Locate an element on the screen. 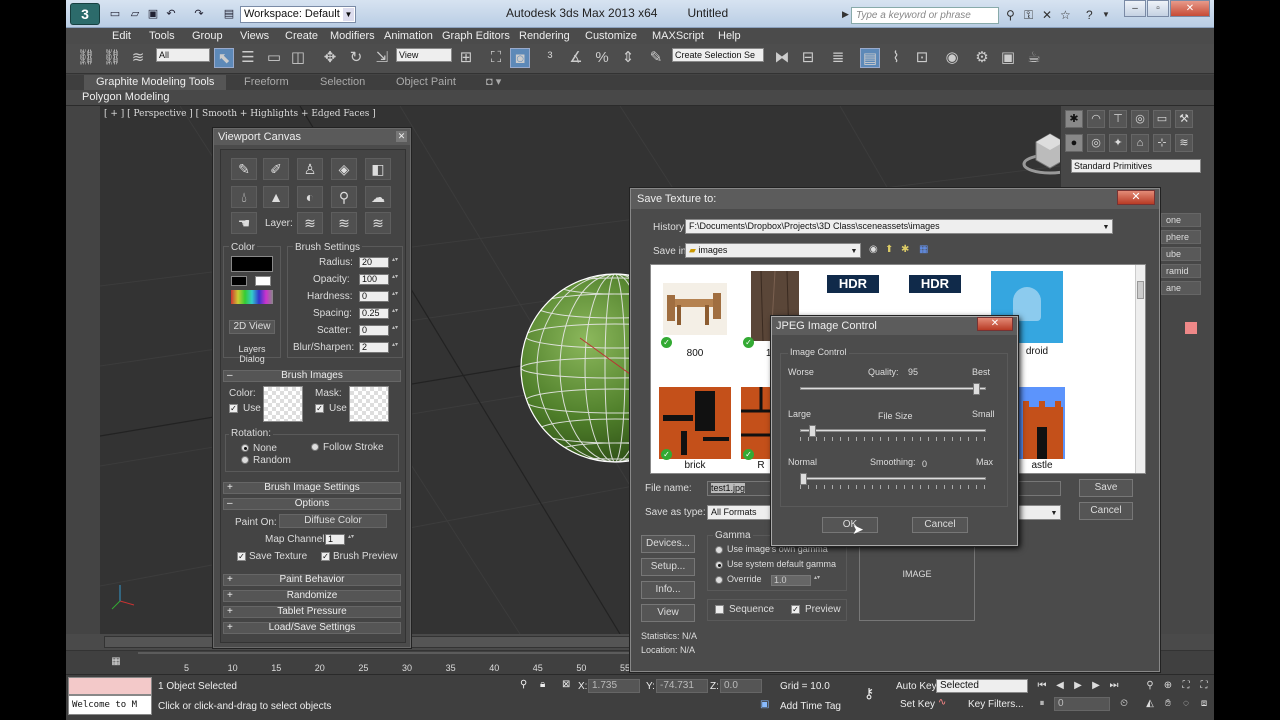 The height and width of the screenshot is (720, 1280). modify-tab-icon: ◠ is located at coordinates (1096, 119).